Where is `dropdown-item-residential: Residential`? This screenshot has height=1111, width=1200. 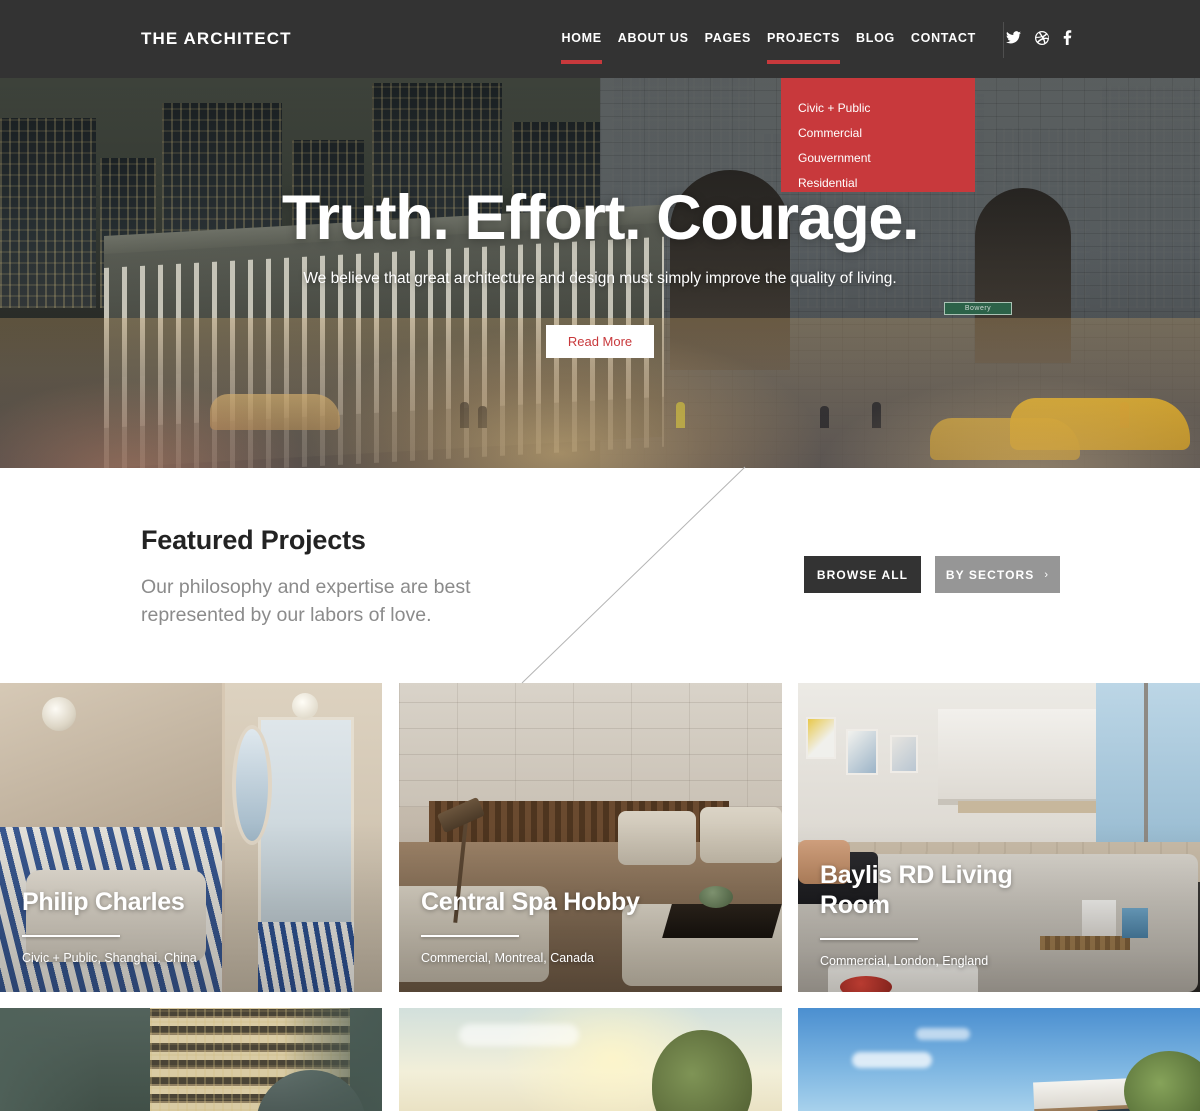
dropdown-item-residential: Residential is located at coordinates (886, 183).